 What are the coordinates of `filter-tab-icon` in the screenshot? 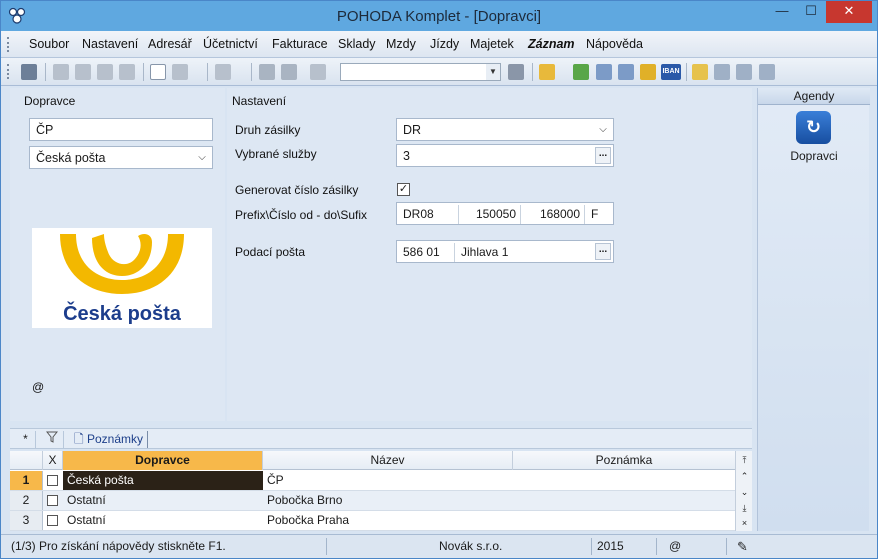 It's located at (53, 439).